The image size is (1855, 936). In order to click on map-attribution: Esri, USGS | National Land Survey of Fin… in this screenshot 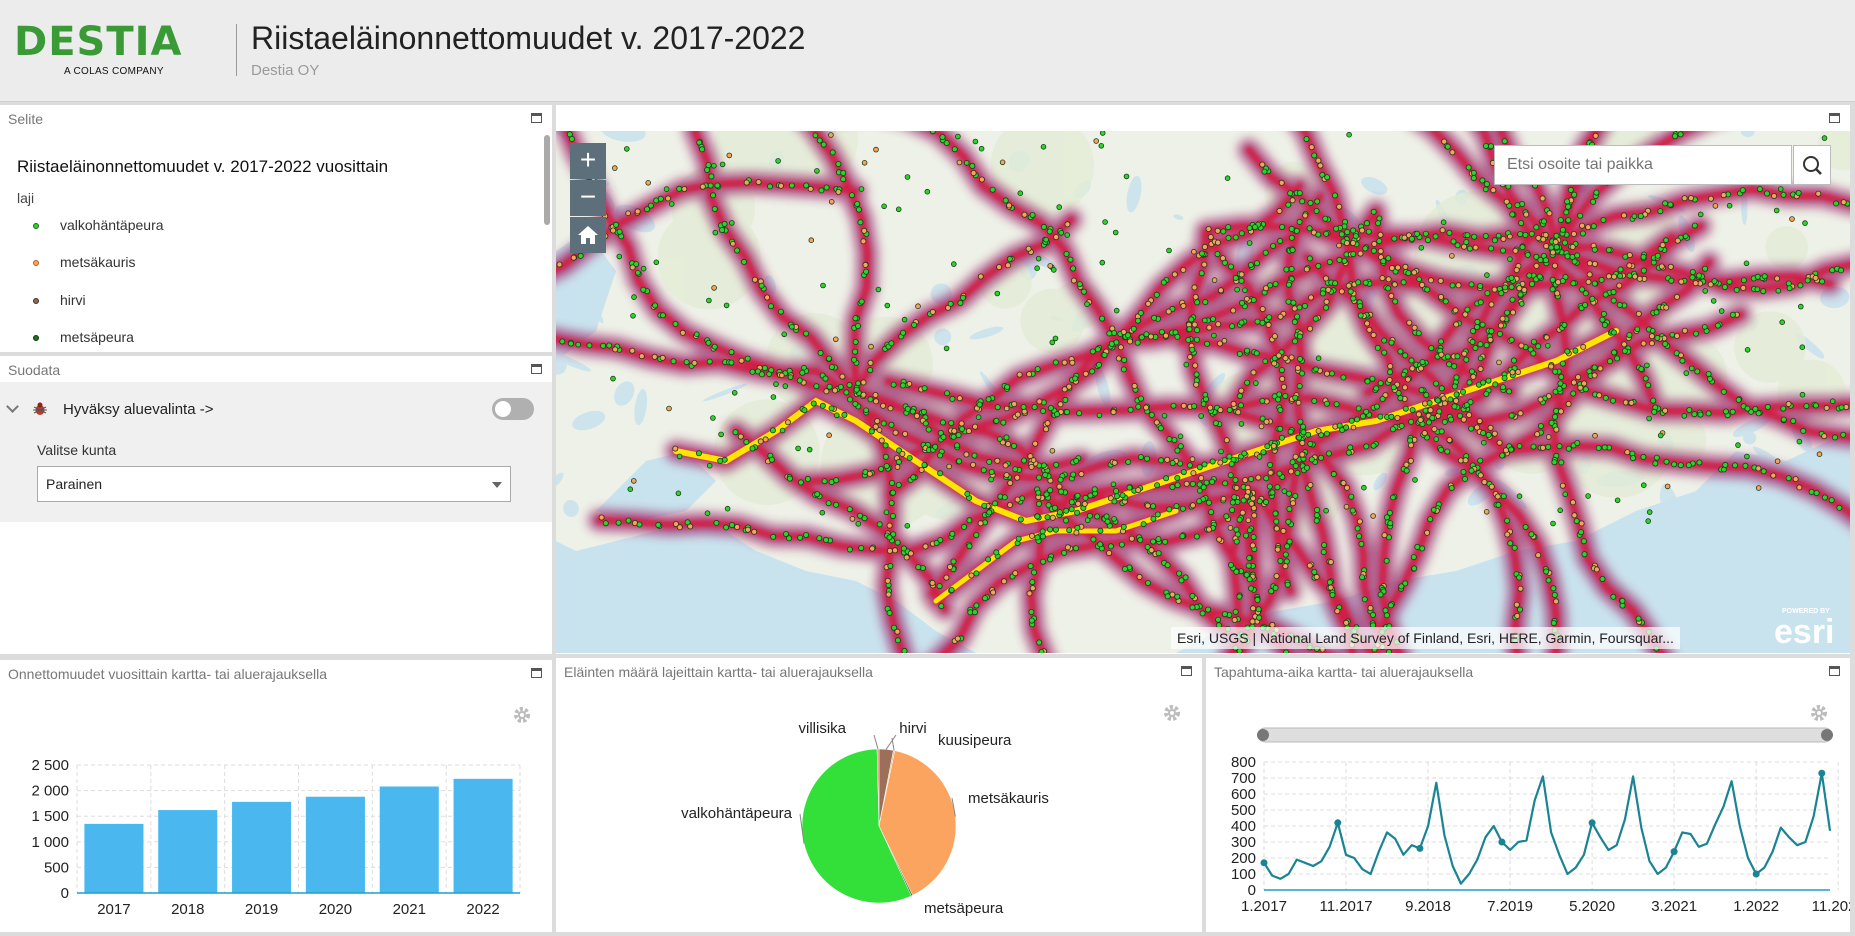, I will do `click(1425, 638)`.